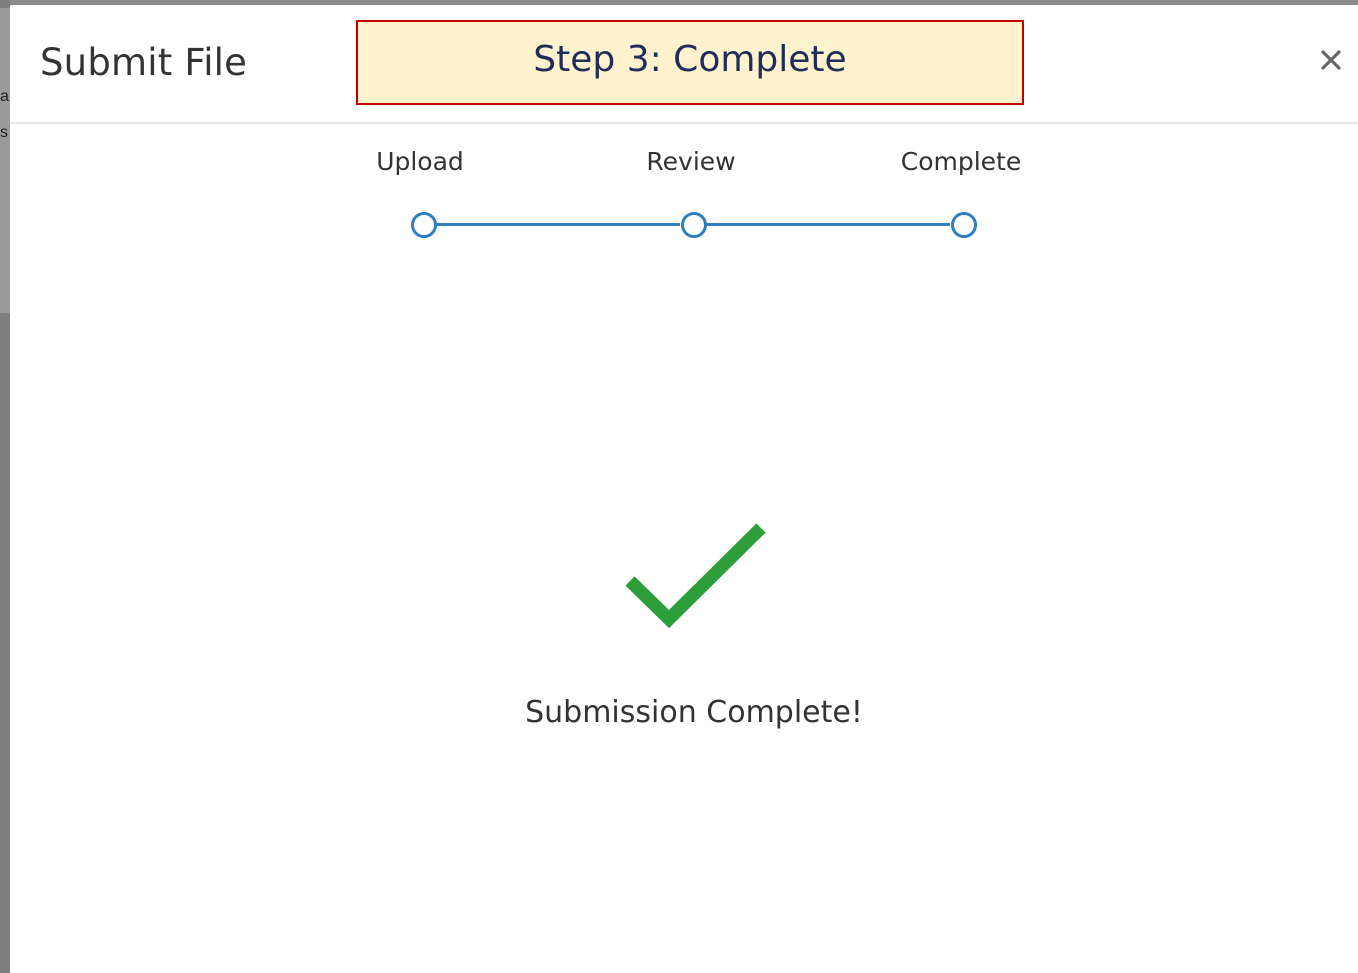 Image resolution: width=1358 pixels, height=973 pixels. Describe the element at coordinates (5, 486) in the screenshot. I see `background-page: a s` at that location.